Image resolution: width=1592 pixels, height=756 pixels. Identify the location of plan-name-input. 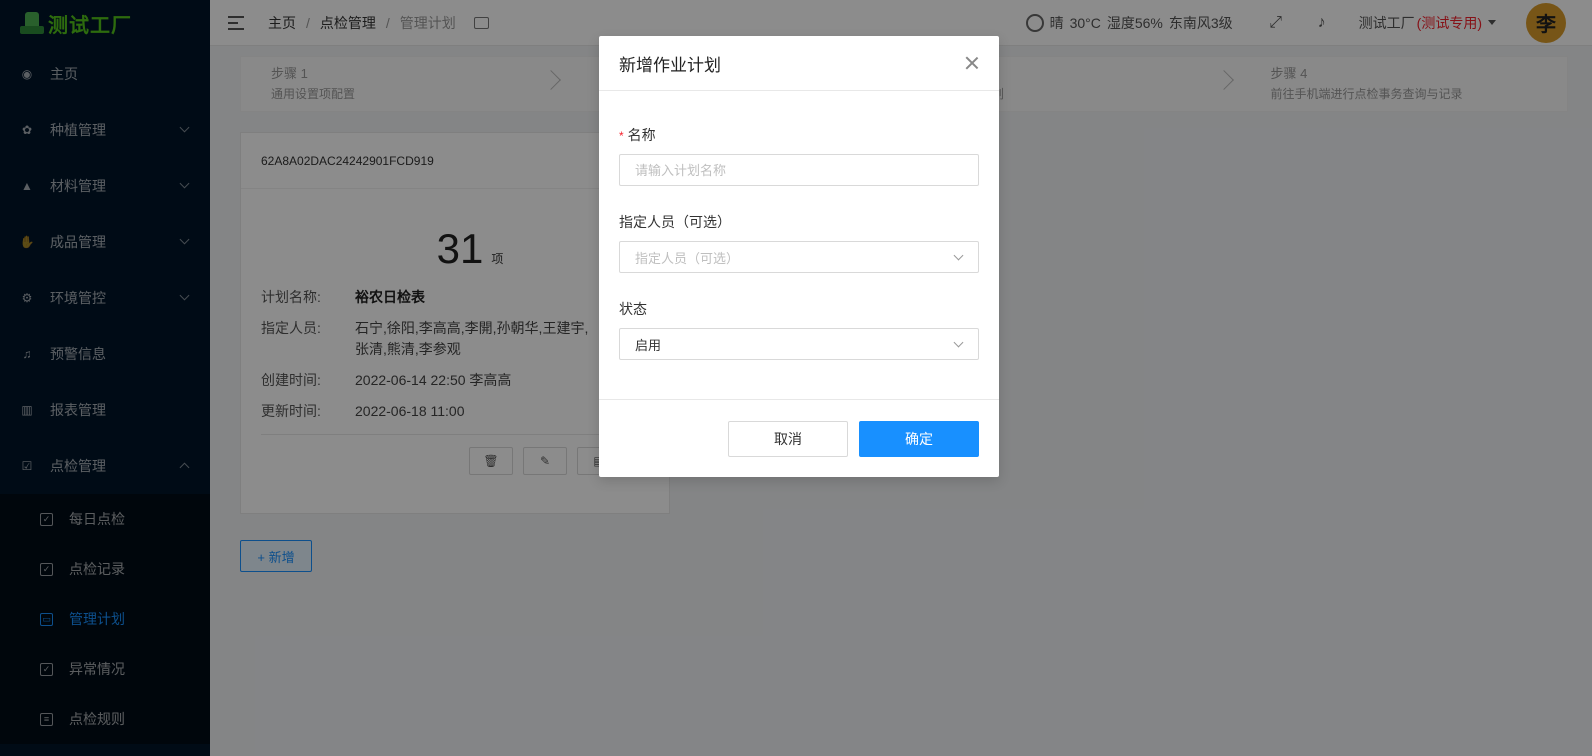
(799, 170).